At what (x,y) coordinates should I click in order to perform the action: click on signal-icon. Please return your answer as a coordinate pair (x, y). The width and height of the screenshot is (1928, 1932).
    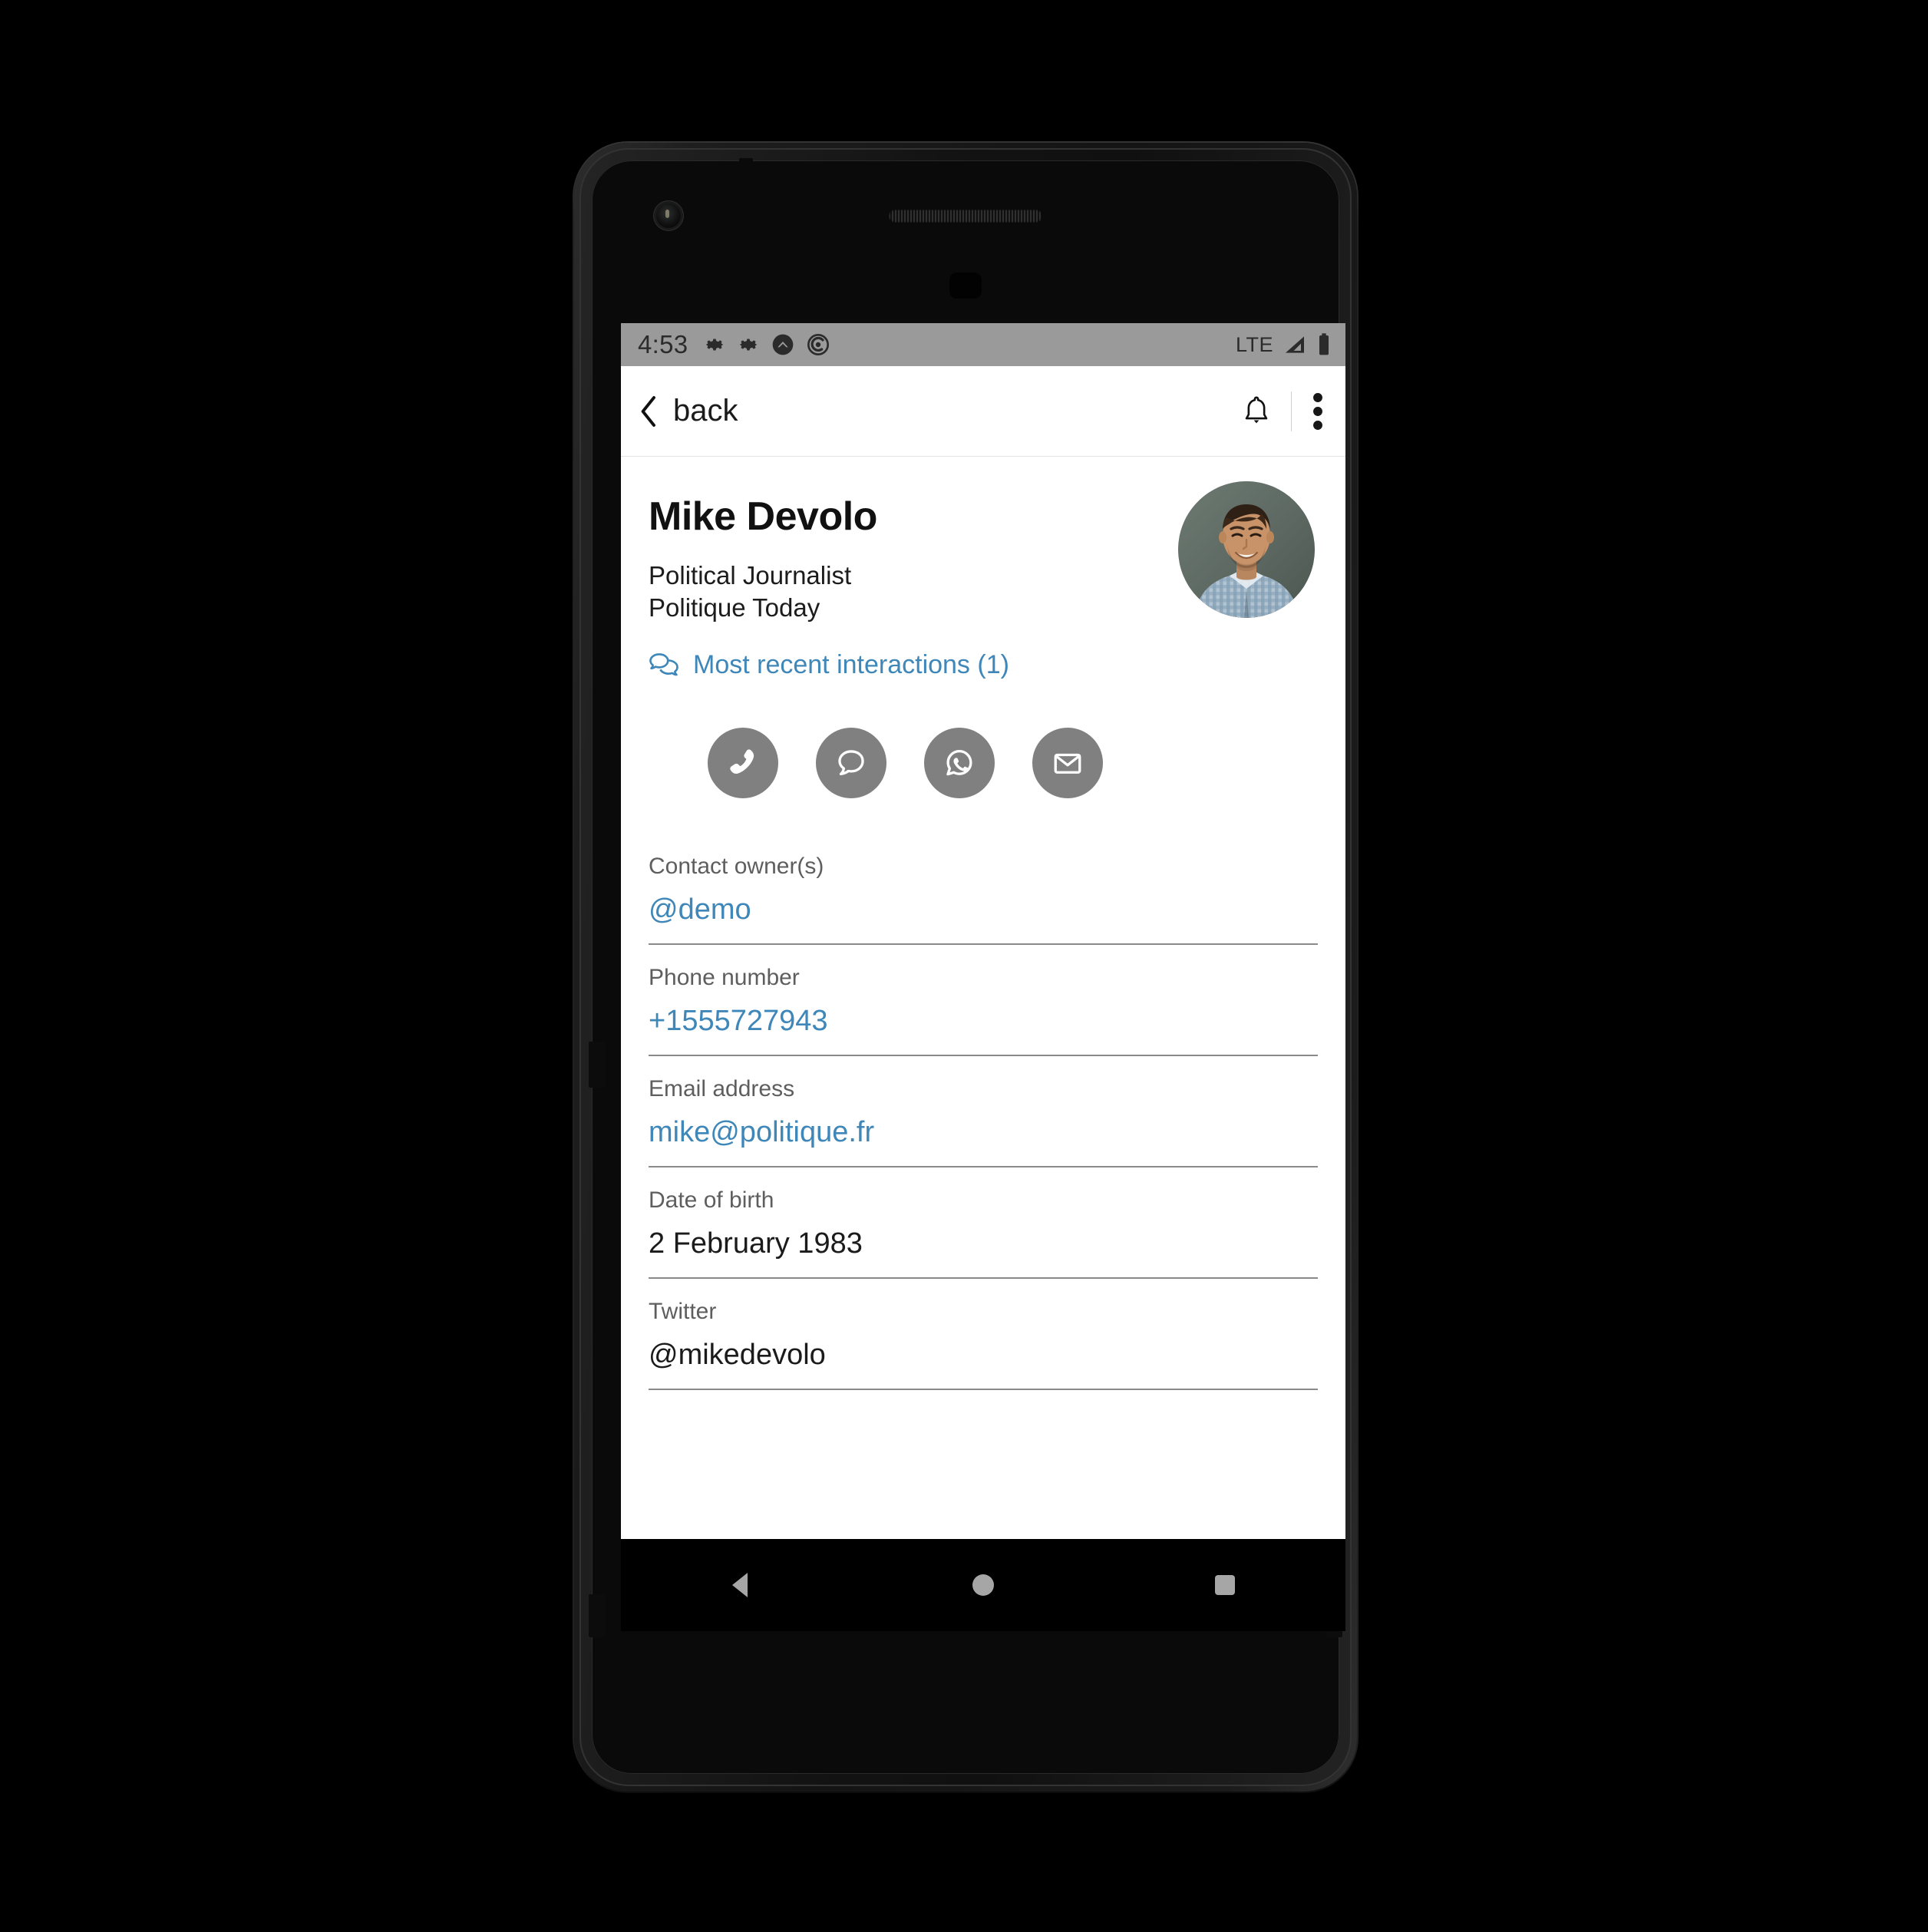
    Looking at the image, I should click on (1295, 344).